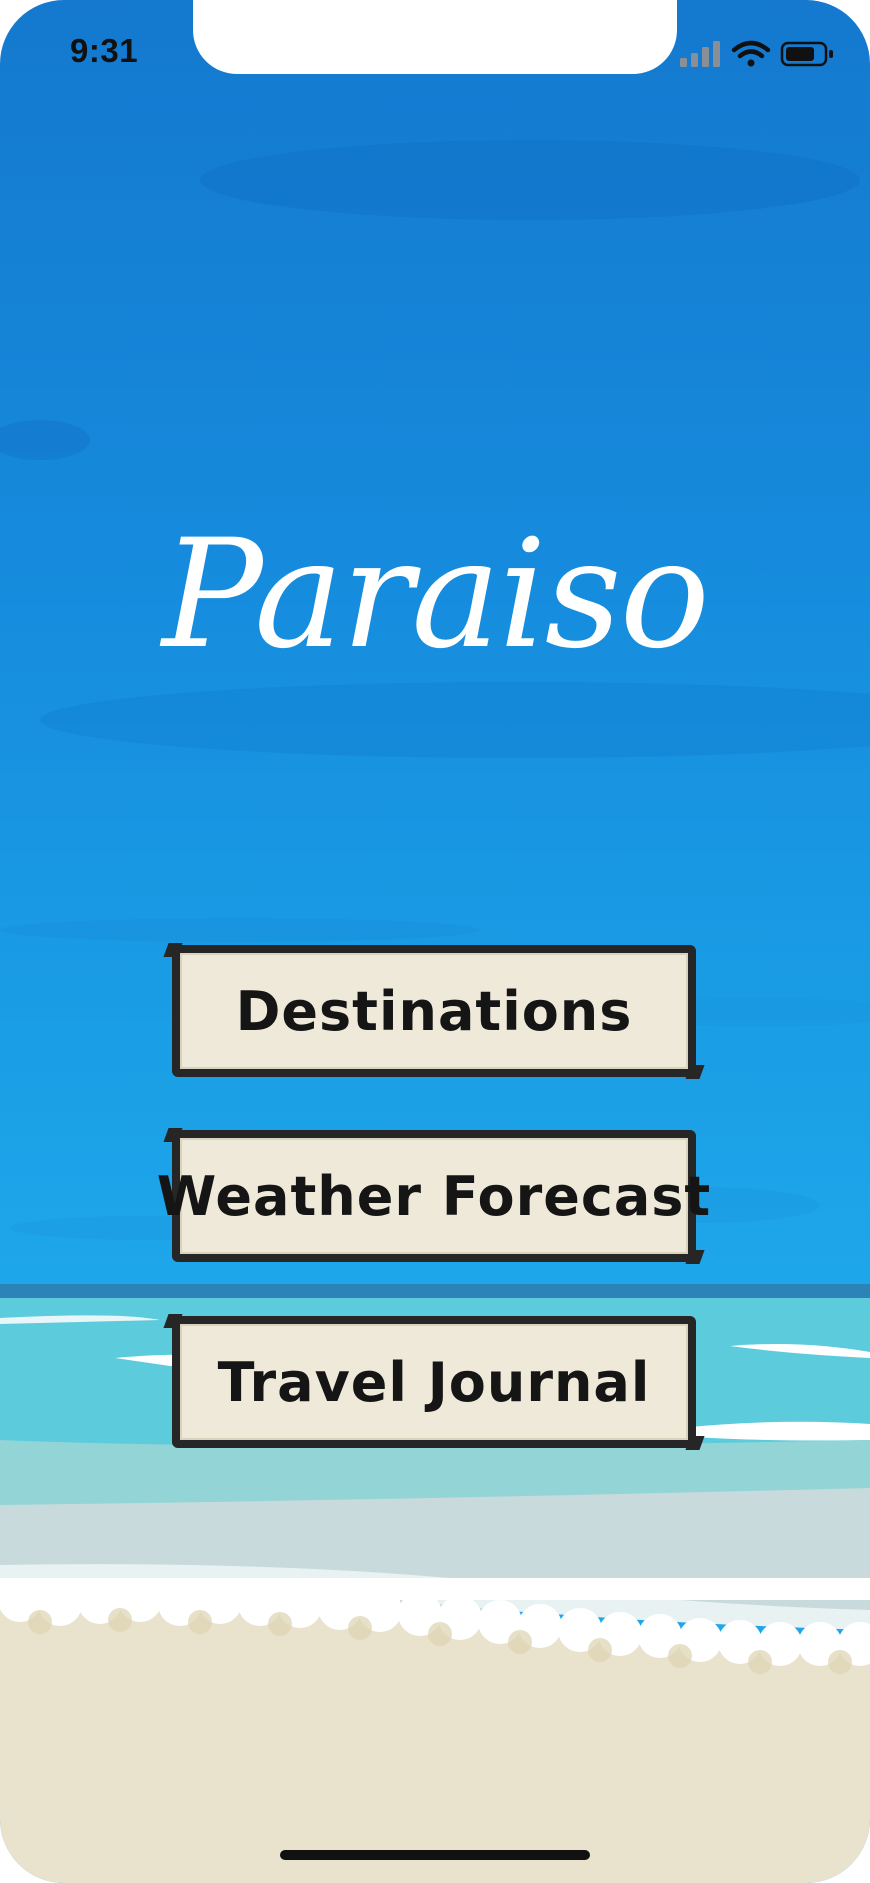 The image size is (870, 1883). I want to click on home-indicator, so click(435, 1855).